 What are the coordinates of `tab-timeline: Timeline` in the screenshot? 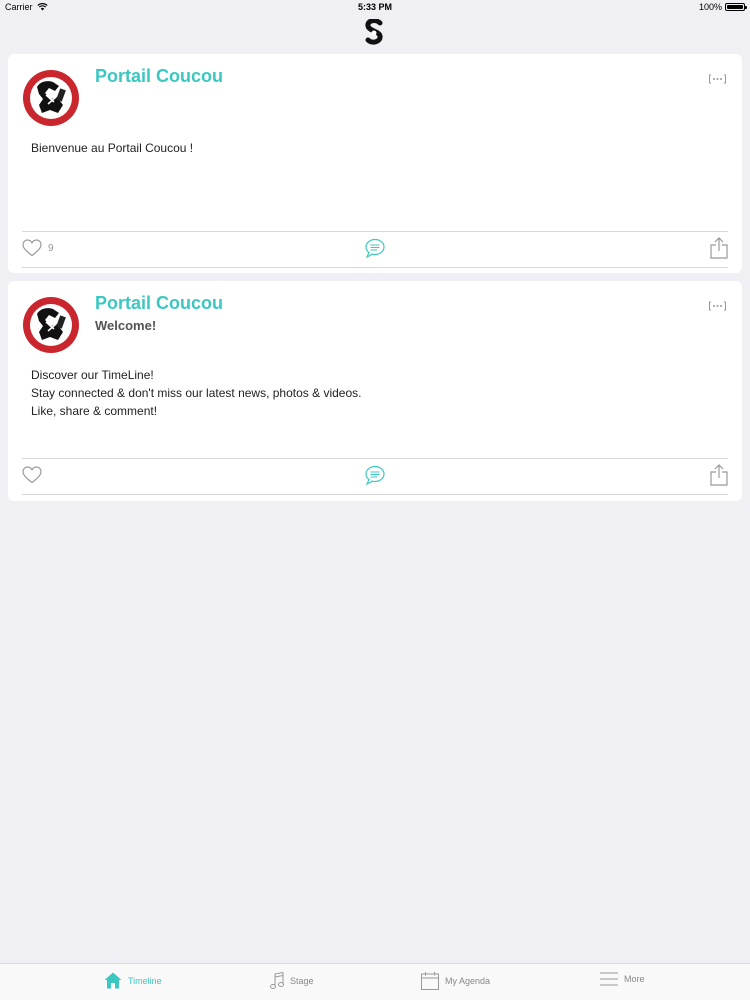 It's located at (133, 980).